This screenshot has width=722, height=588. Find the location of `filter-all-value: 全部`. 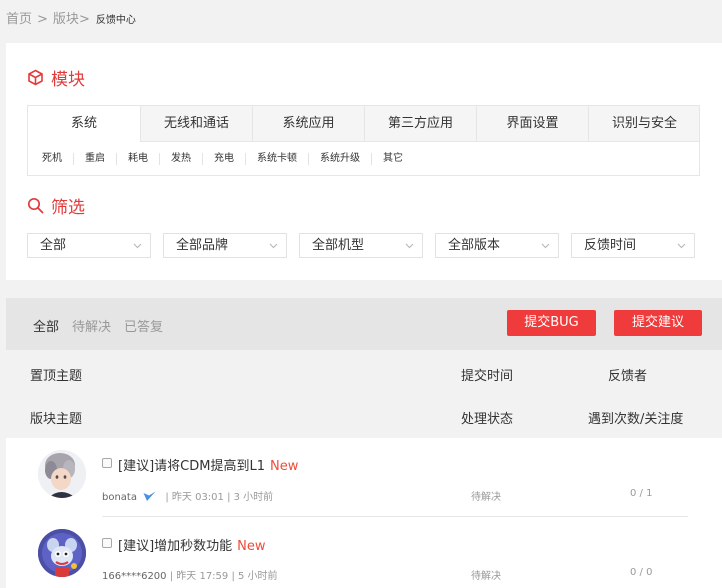

filter-all-value: 全部 is located at coordinates (53, 245).